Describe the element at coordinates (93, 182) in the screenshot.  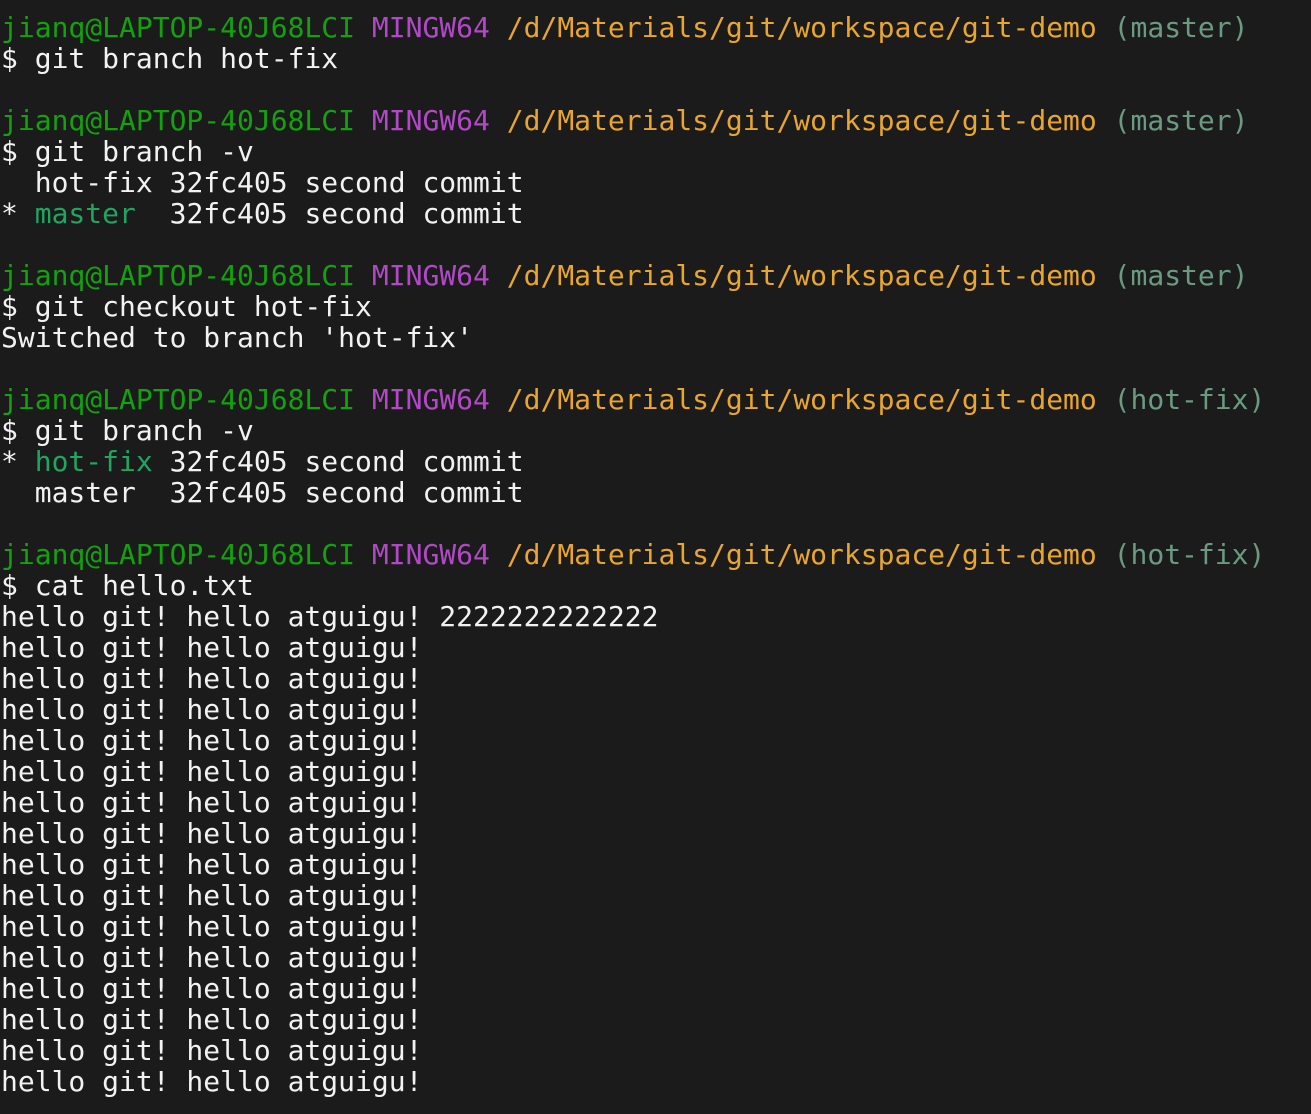
I see `branch-name: hot-fix` at that location.